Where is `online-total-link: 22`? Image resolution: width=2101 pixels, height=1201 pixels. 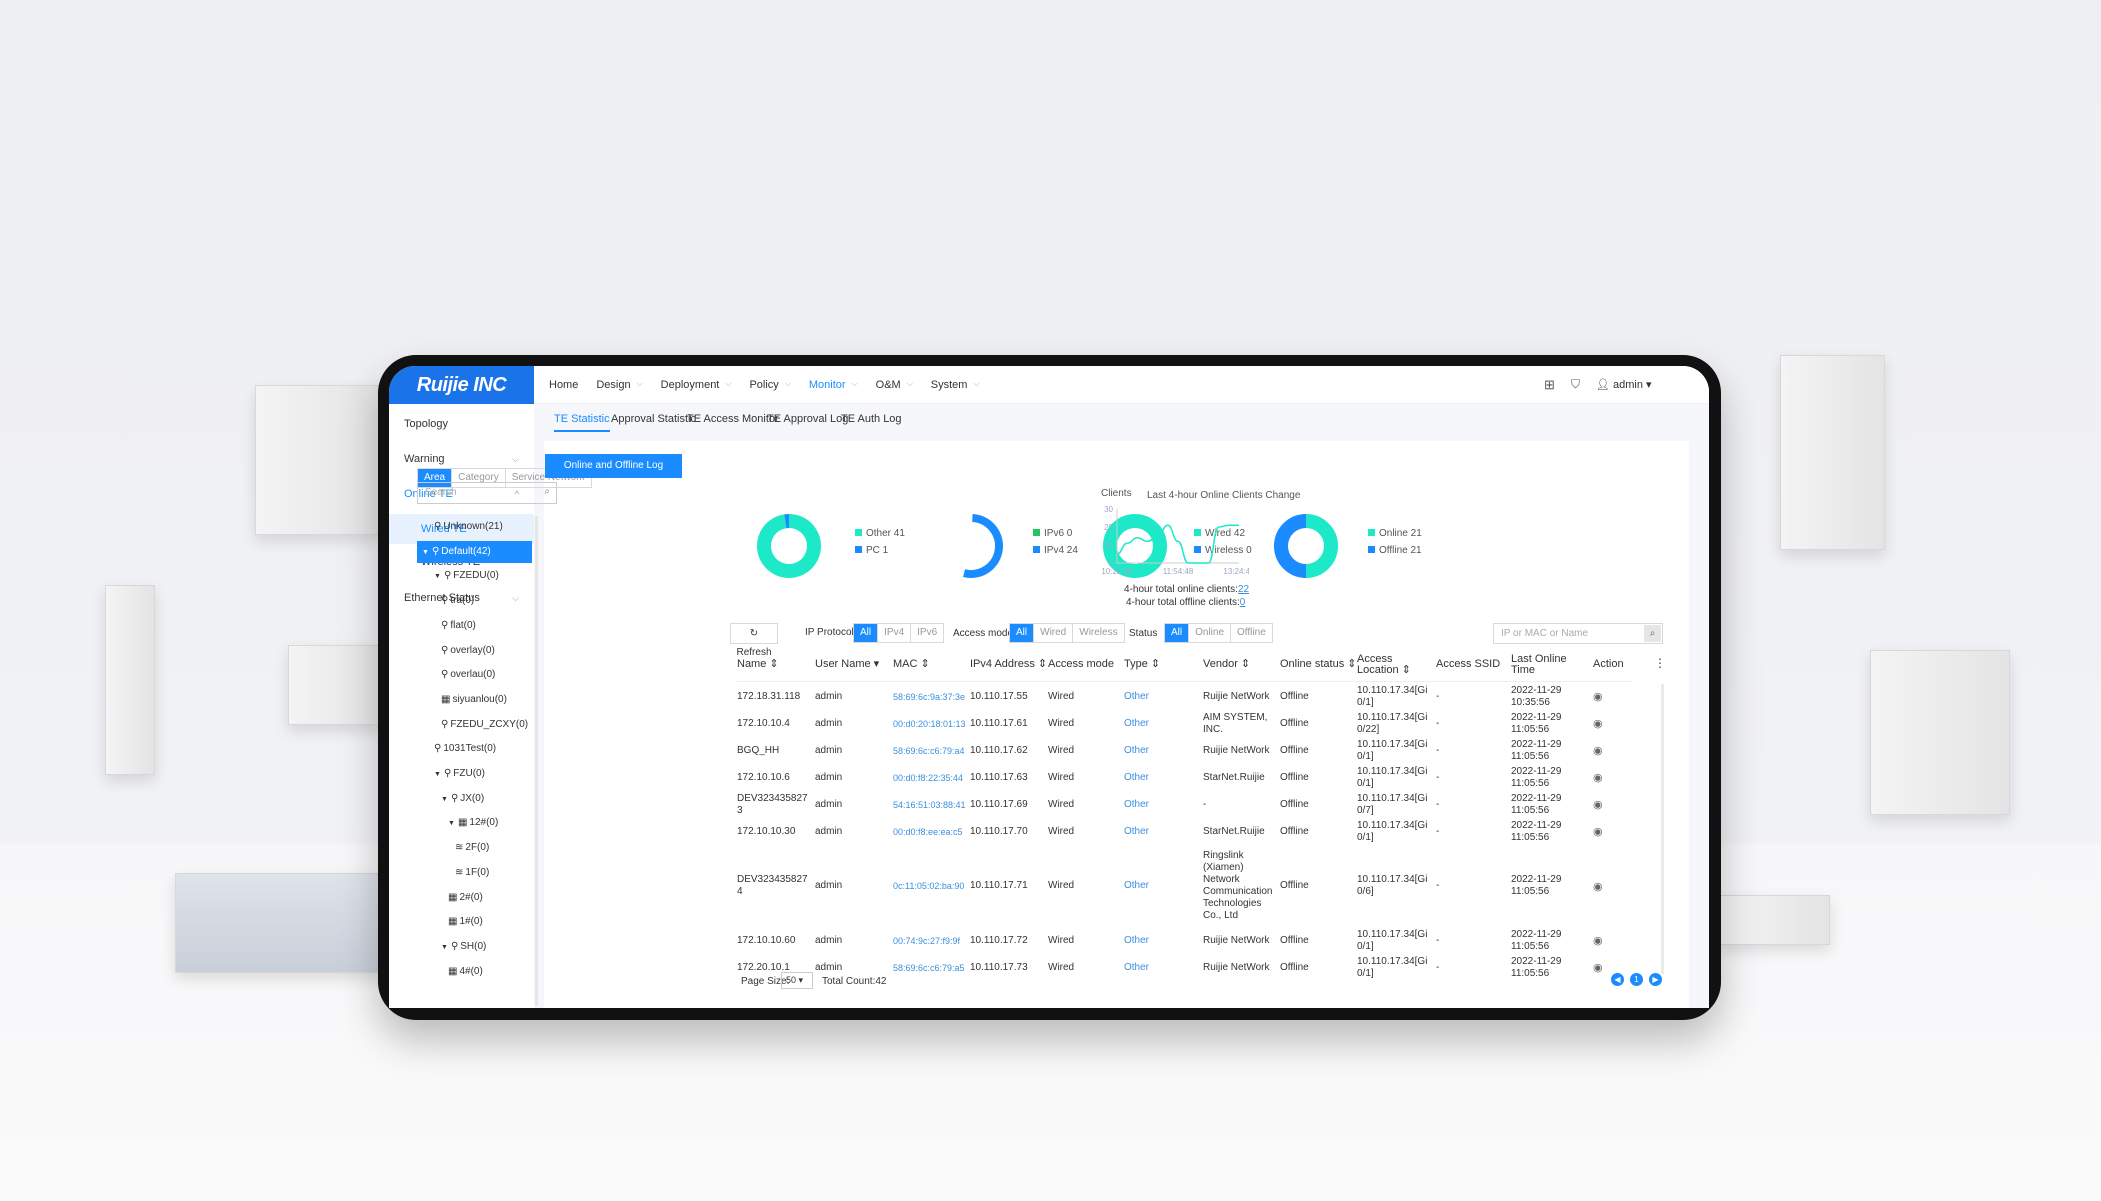
online-total-link: 22 is located at coordinates (1243, 589).